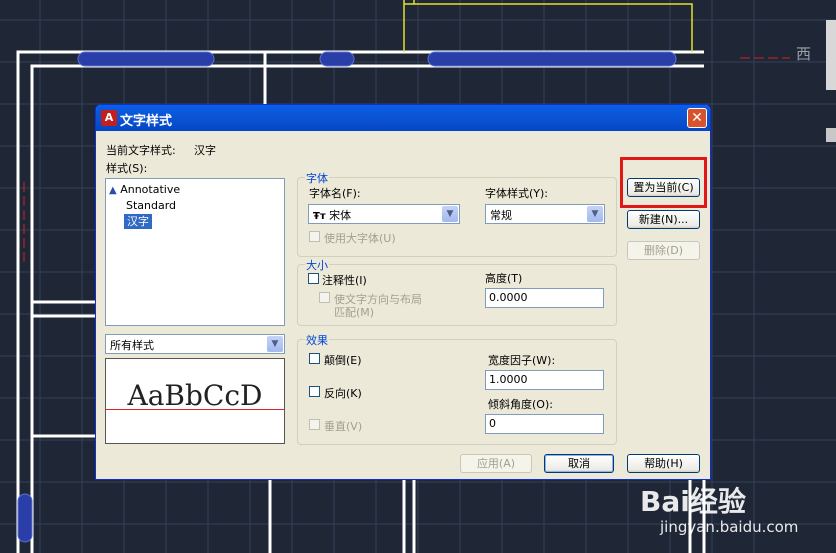 The image size is (836, 553). I want to click on backwards-label: 反向(K), so click(343, 393).